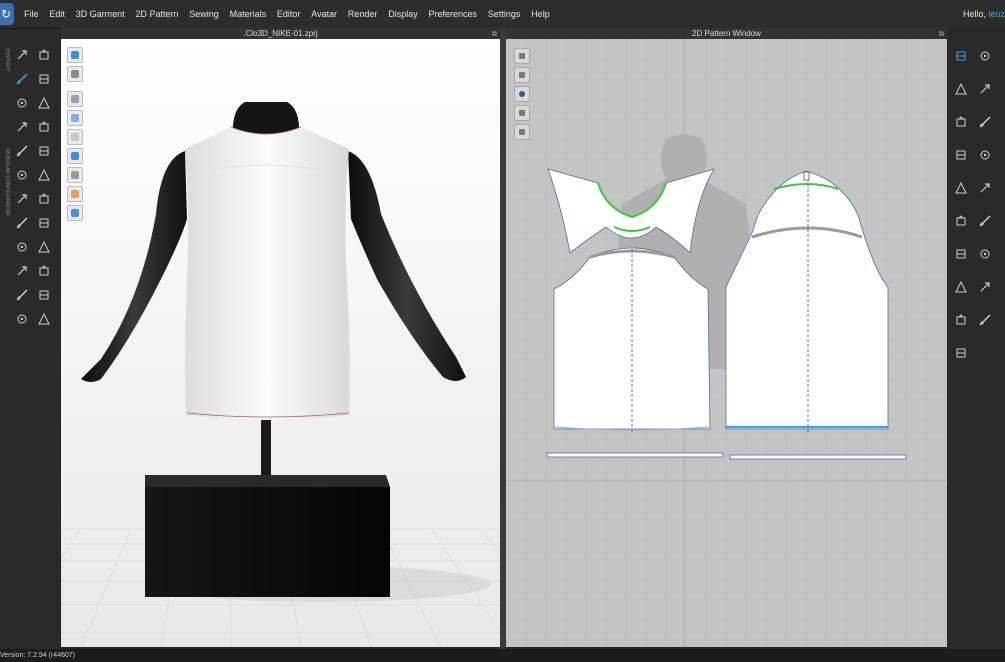 The height and width of the screenshot is (662, 1005). I want to click on 3d-window-title: .Clo3D_NIKE-01.zprj, so click(280, 33).